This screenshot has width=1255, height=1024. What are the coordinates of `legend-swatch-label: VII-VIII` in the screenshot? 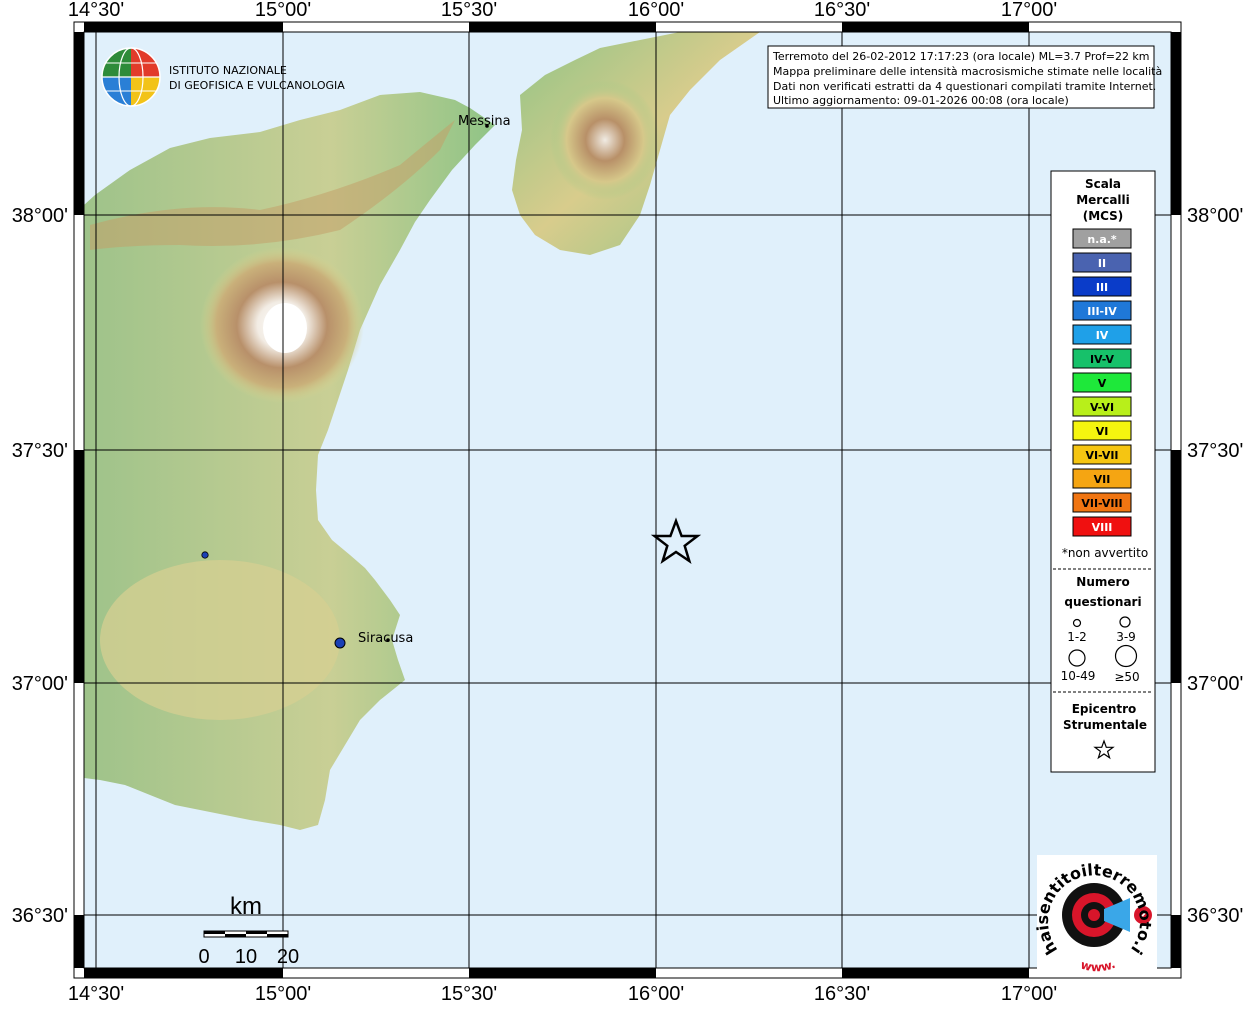 It's located at (1101, 503).